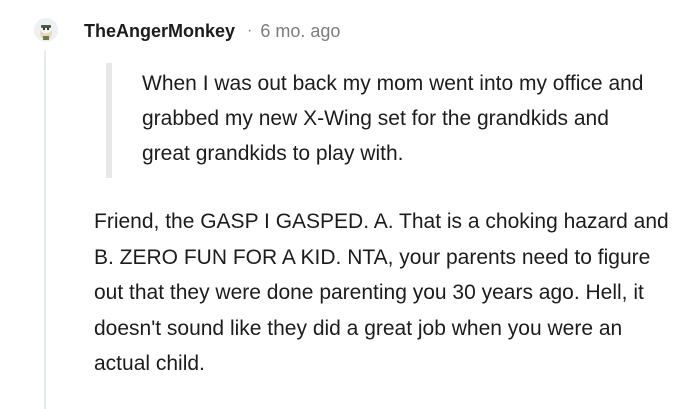 The width and height of the screenshot is (700, 409). What do you see at coordinates (300, 31) in the screenshot?
I see `comment-timestamp: 6 mo. ago` at bounding box center [300, 31].